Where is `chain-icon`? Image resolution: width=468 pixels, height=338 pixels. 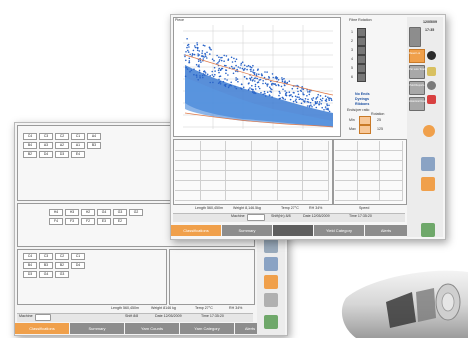
chain-icon is located at coordinates (271, 300).